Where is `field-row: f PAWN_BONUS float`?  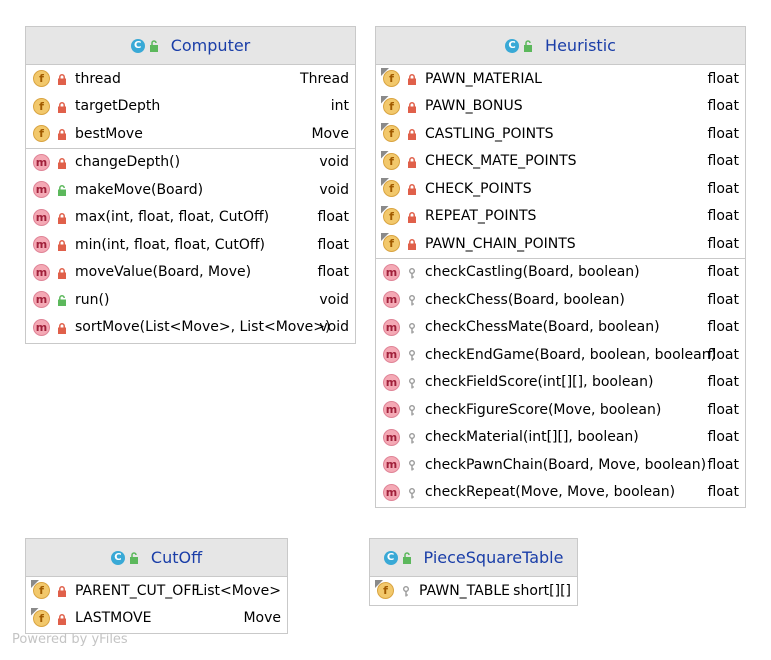
field-row: f PAWN_BONUS float is located at coordinates (560, 107).